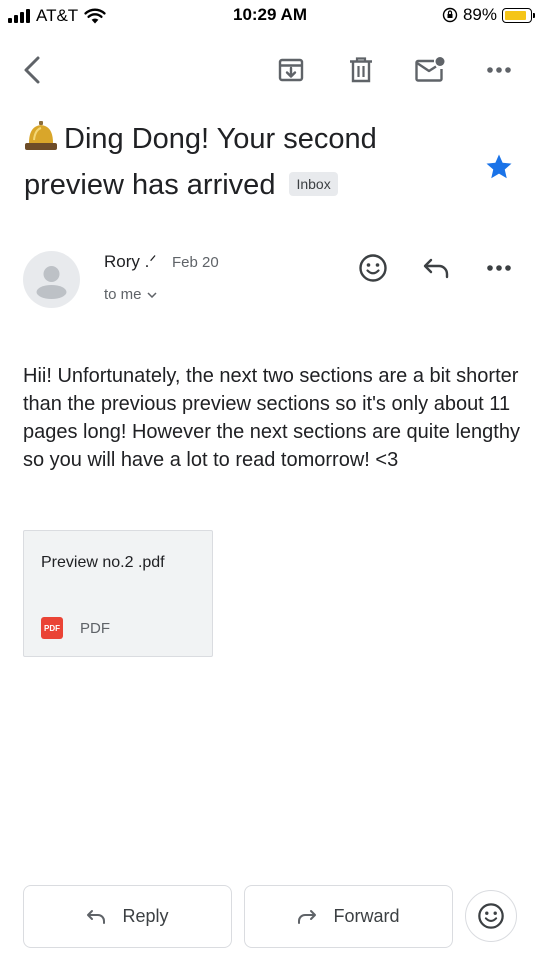  What do you see at coordinates (270, 17) in the screenshot?
I see `status-bar: AT&T 10:29 AM 89%` at bounding box center [270, 17].